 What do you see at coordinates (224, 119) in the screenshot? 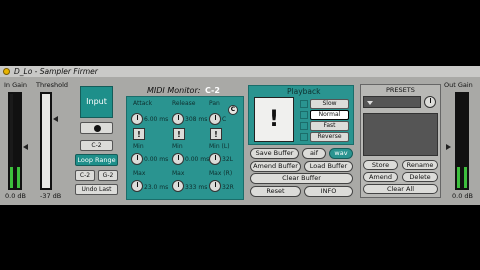
I see `pan-value: C` at bounding box center [224, 119].